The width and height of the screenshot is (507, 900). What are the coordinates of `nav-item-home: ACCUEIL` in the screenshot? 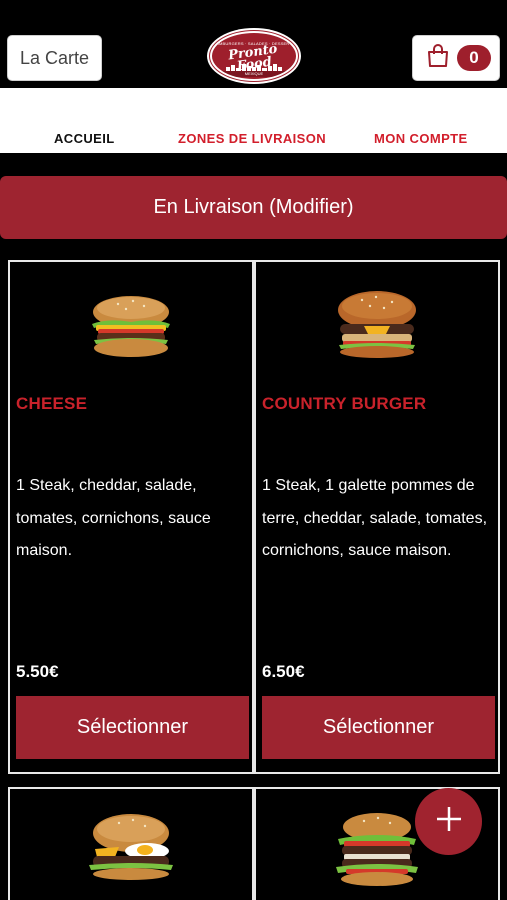 It's located at (84, 138).